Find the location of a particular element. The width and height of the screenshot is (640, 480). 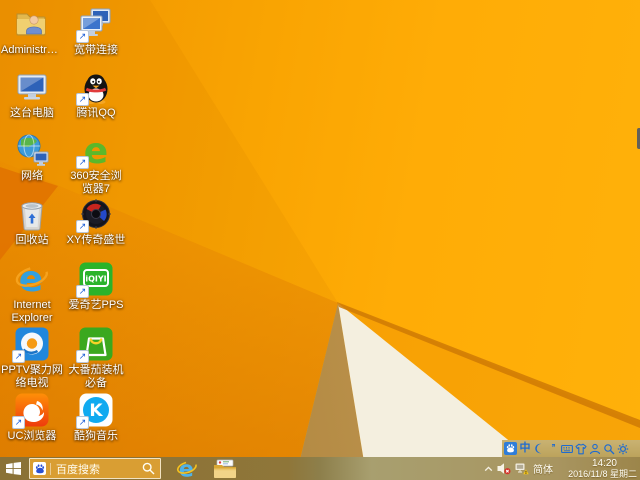

ime-language-bar: 中 ’’ is located at coordinates (571, 448).